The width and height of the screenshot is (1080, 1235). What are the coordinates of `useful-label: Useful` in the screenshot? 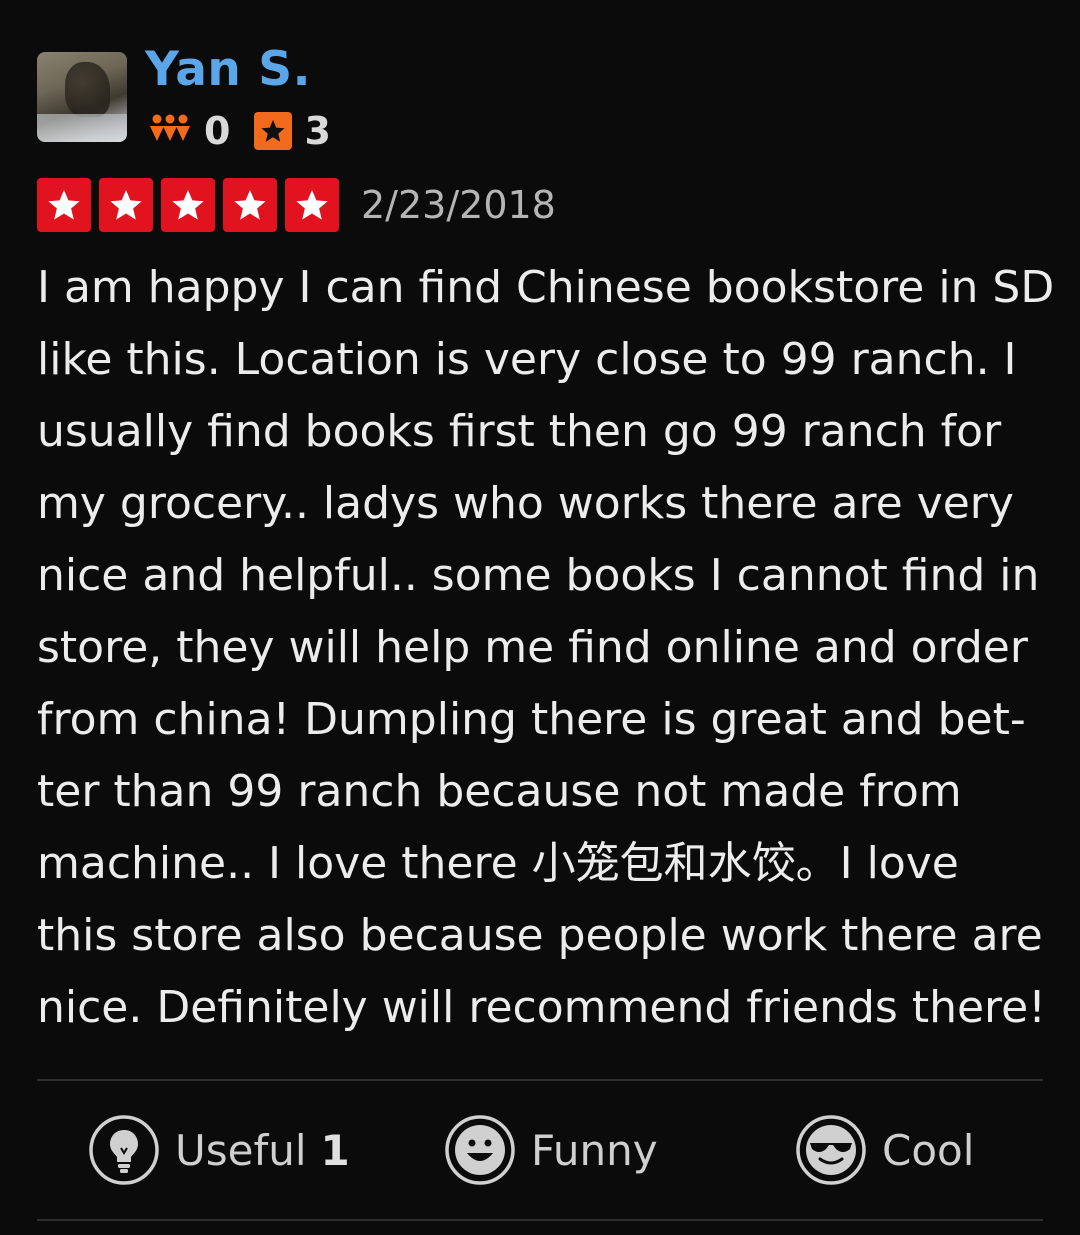 It's located at (241, 1150).